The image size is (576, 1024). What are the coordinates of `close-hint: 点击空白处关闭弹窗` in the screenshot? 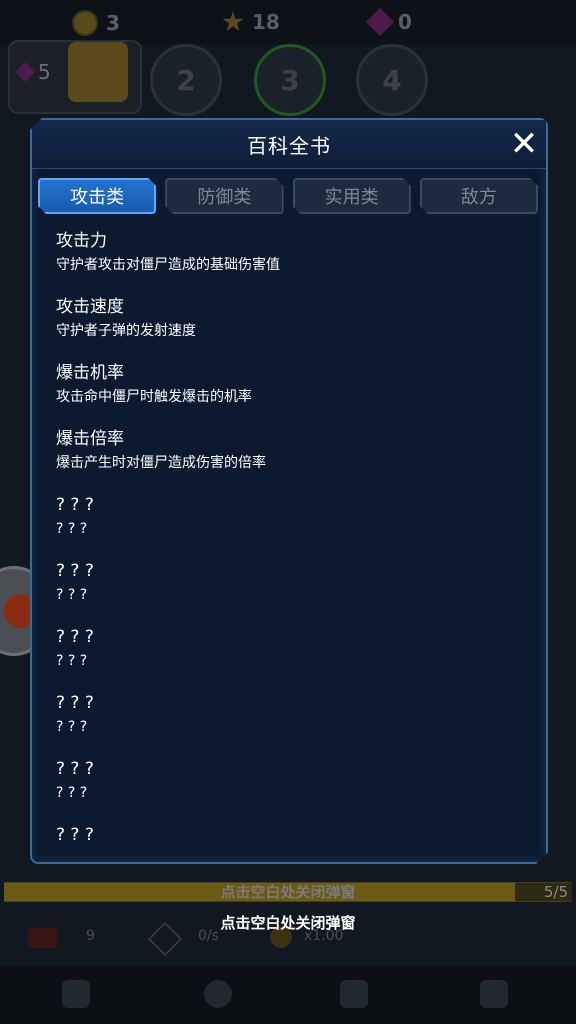 It's located at (288, 923).